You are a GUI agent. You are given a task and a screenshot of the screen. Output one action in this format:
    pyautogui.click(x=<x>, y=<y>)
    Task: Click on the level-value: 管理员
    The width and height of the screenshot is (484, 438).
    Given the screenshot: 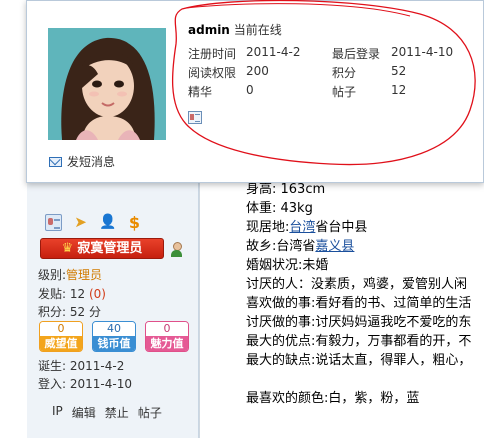 What is the action you would take?
    pyautogui.click(x=84, y=275)
    